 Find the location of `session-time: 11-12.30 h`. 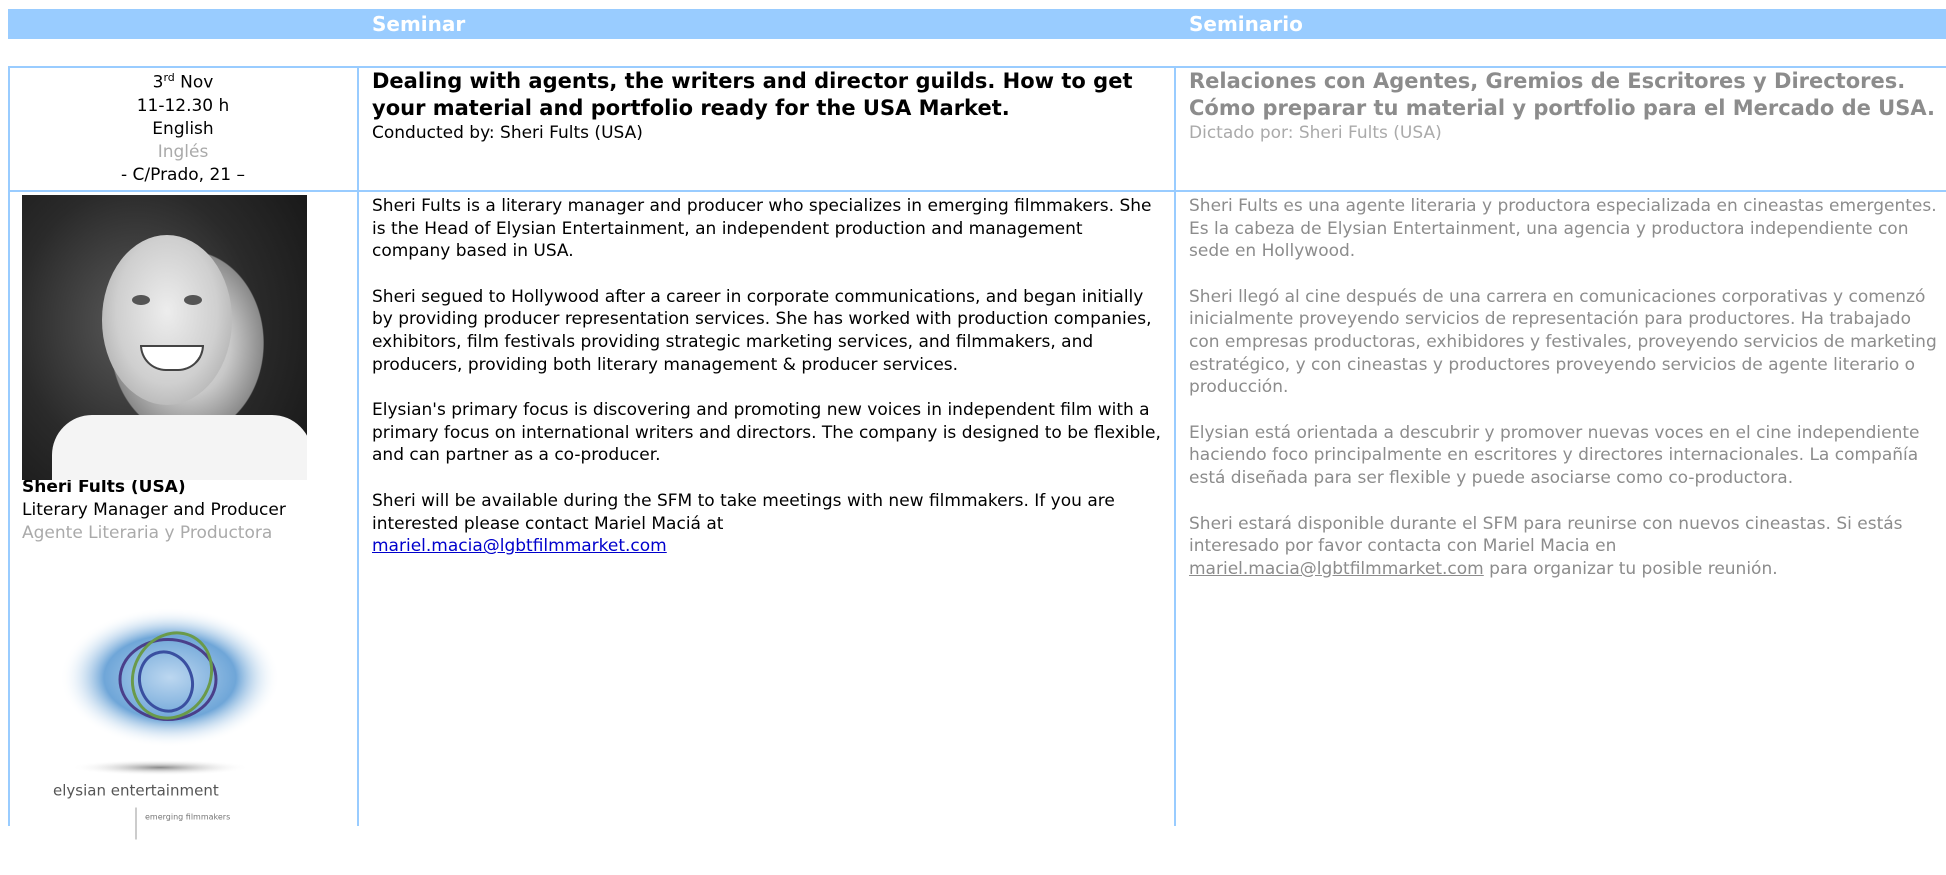

session-time: 11-12.30 h is located at coordinates (183, 105).